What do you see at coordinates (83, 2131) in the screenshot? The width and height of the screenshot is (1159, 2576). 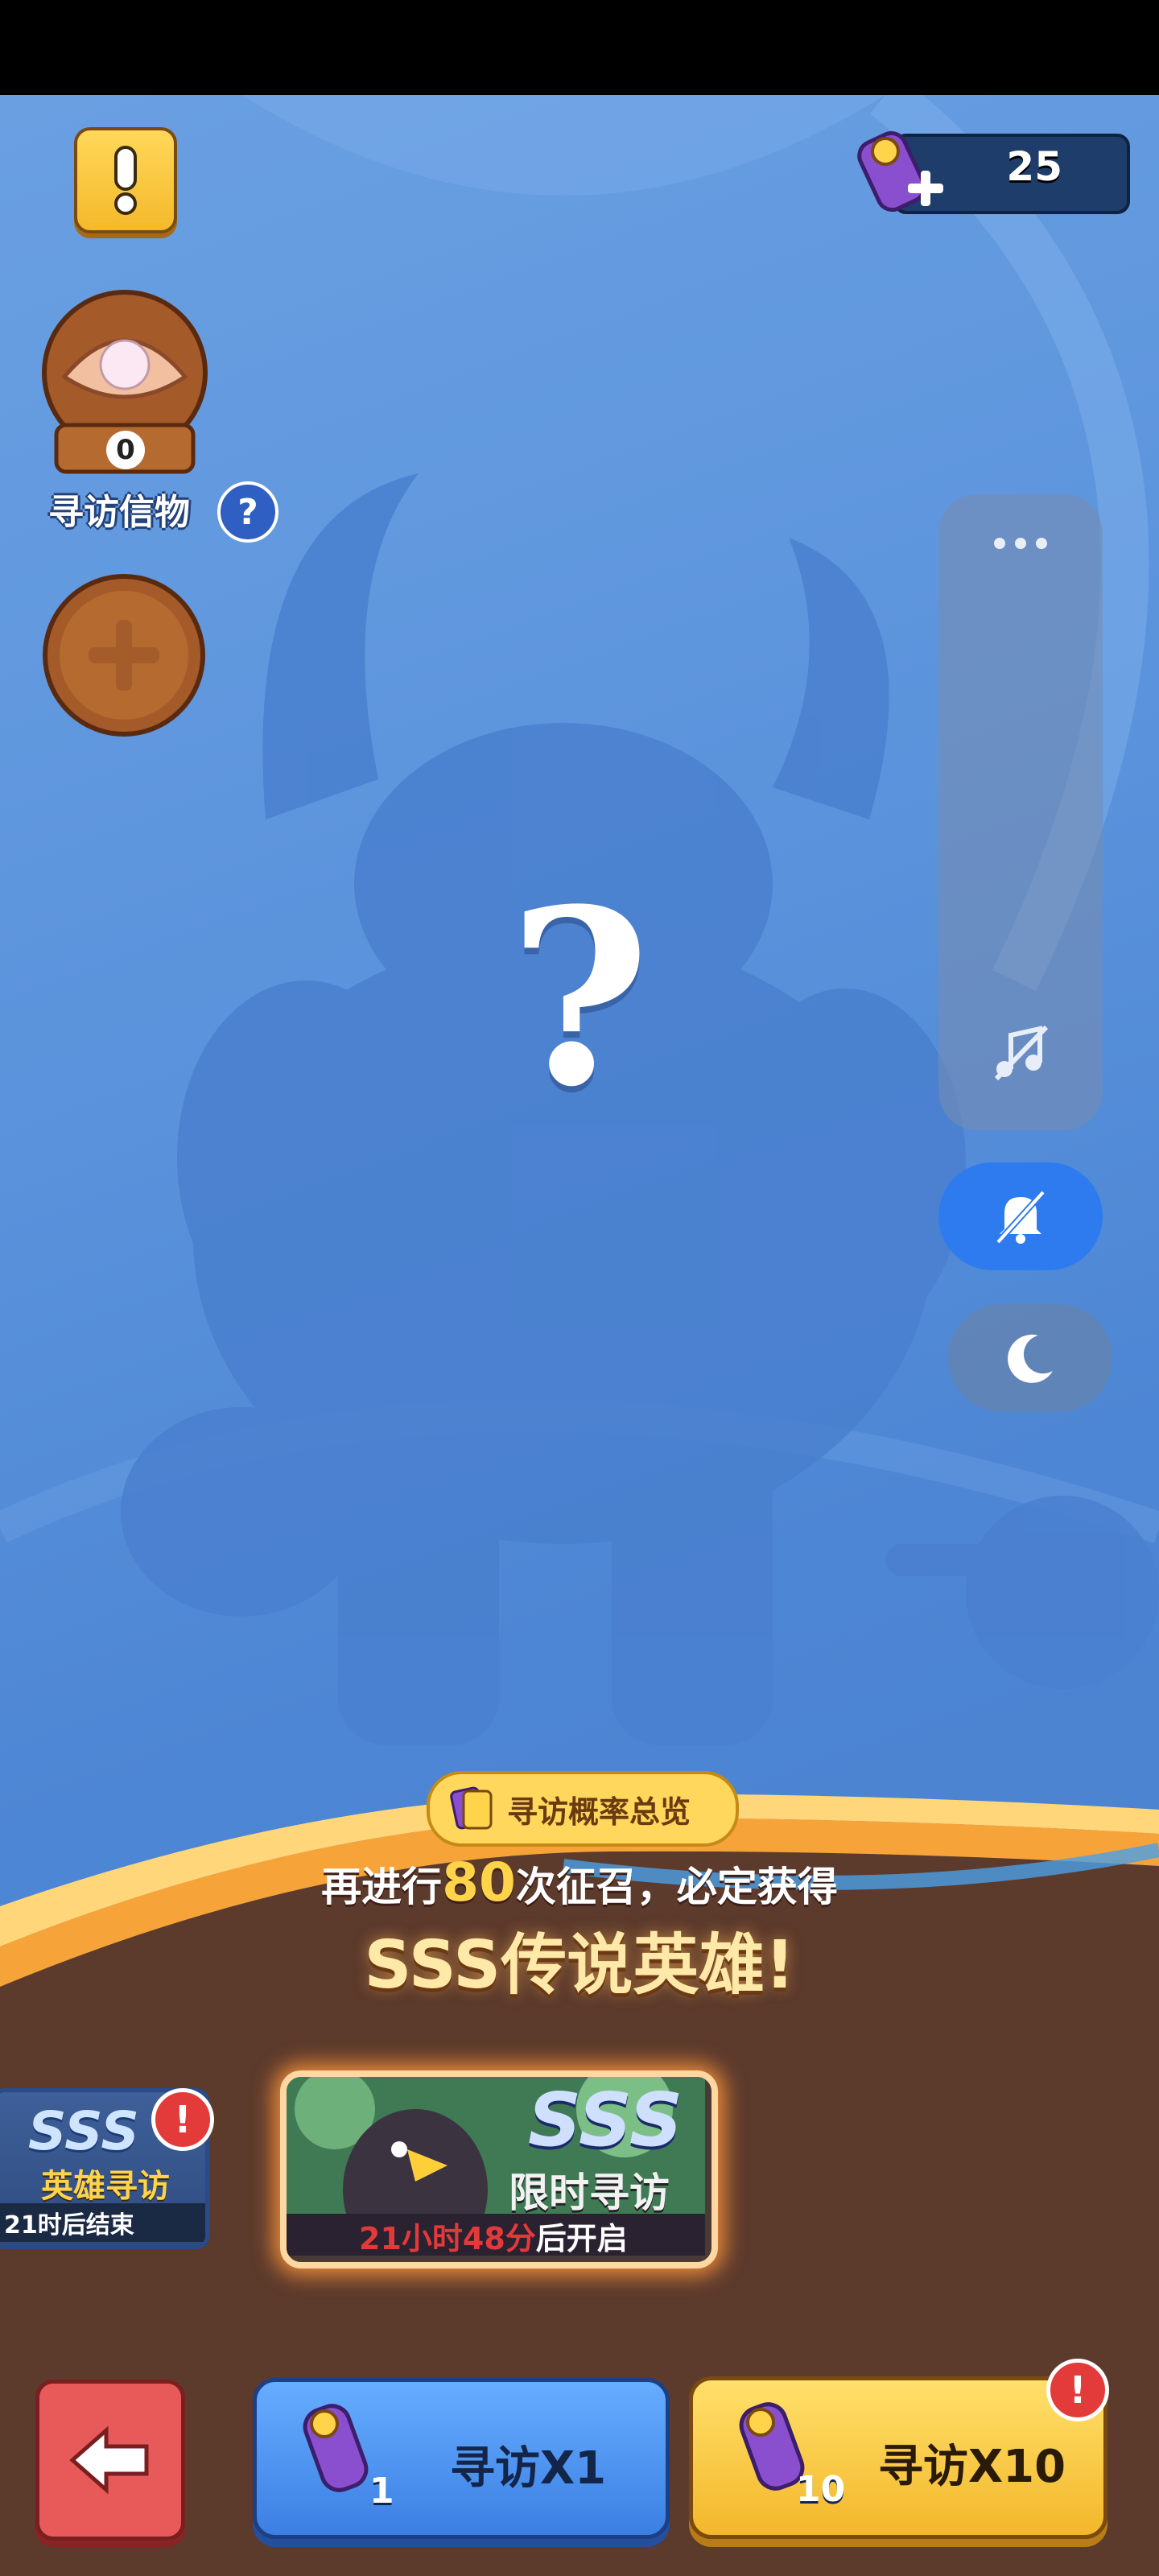 I see `hero-banner-sss: SSS` at bounding box center [83, 2131].